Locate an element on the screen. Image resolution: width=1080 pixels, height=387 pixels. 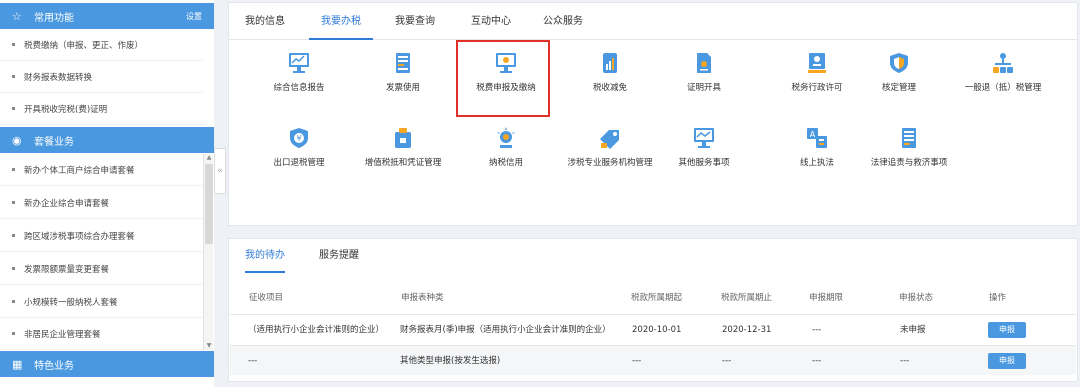
cell-levy-item: （适用执行小企业会计准则的企业） is located at coordinates (316, 330).